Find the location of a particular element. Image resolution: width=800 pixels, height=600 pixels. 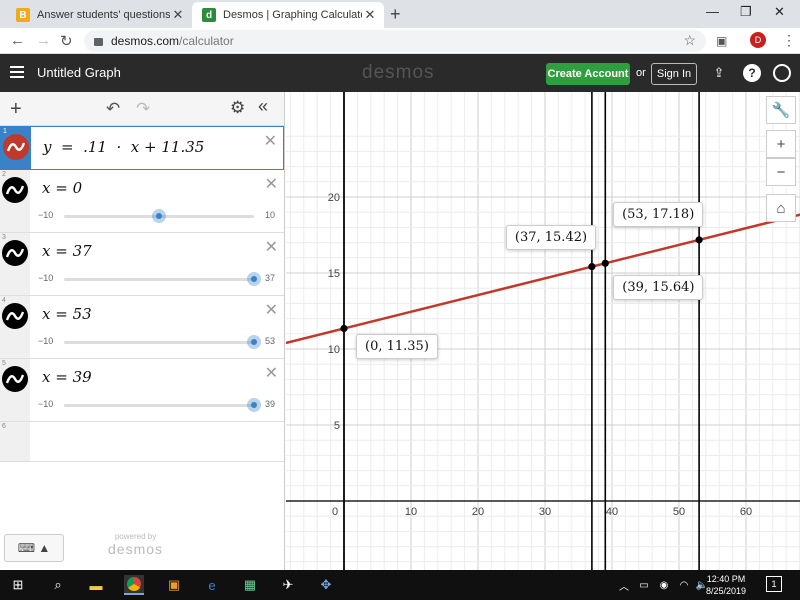

app-icon: ▣ is located at coordinates (174, 585).